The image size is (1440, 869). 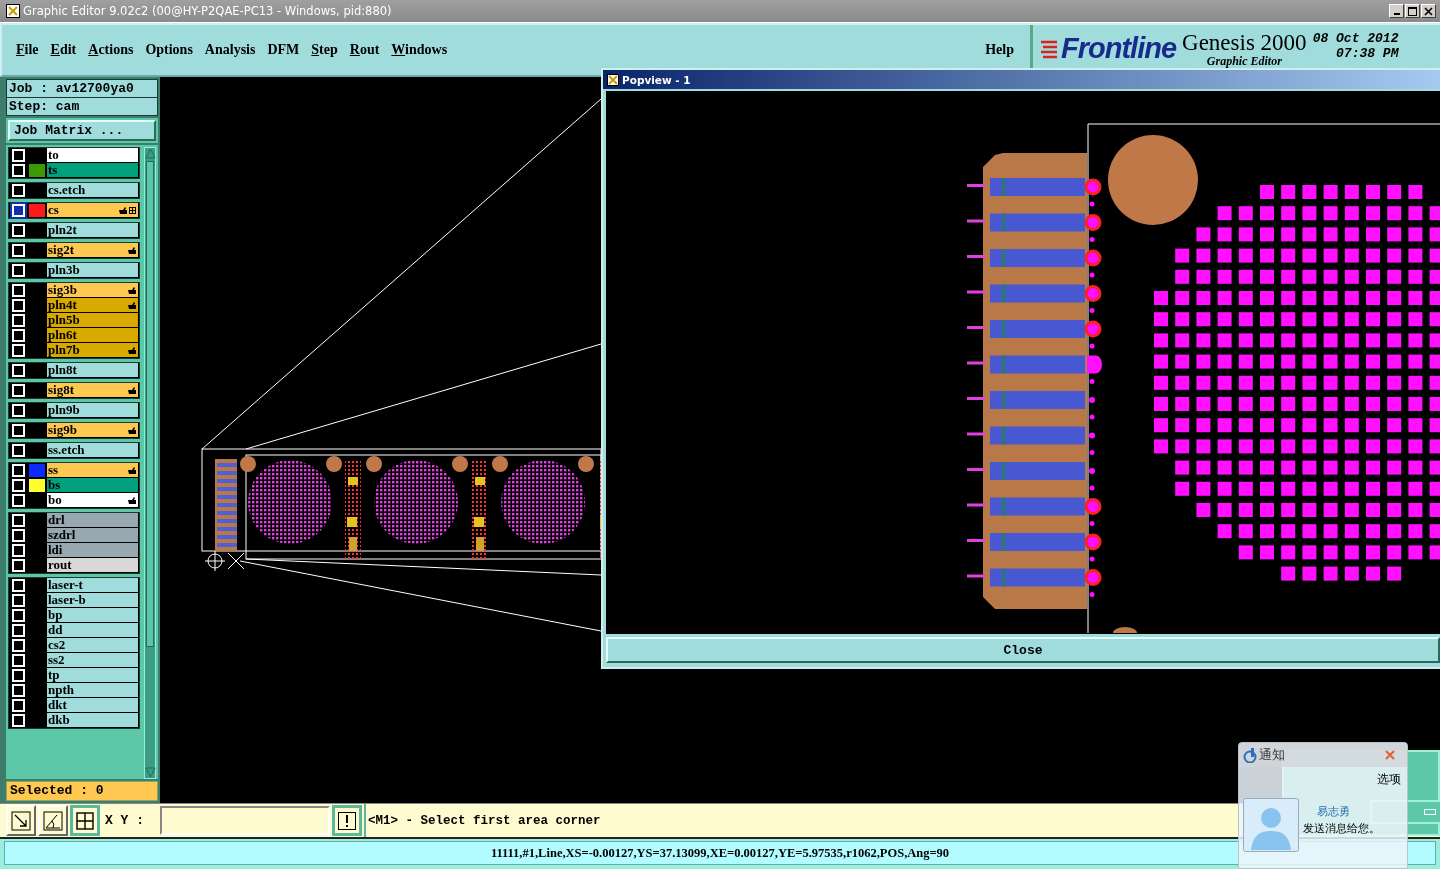 I want to click on layer-item: pln3b, so click(x=92, y=270).